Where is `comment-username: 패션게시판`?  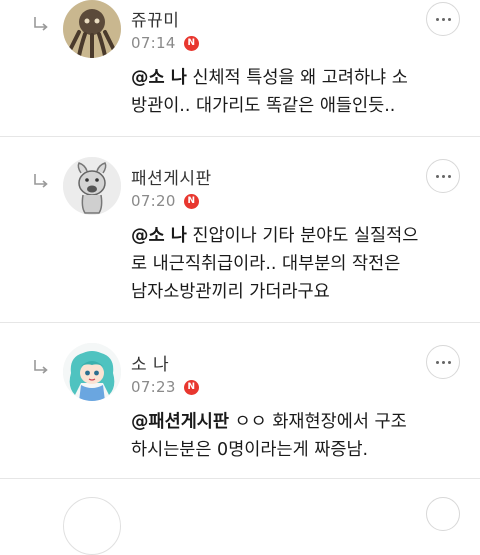
comment-username: 패션게시판 is located at coordinates (171, 176).